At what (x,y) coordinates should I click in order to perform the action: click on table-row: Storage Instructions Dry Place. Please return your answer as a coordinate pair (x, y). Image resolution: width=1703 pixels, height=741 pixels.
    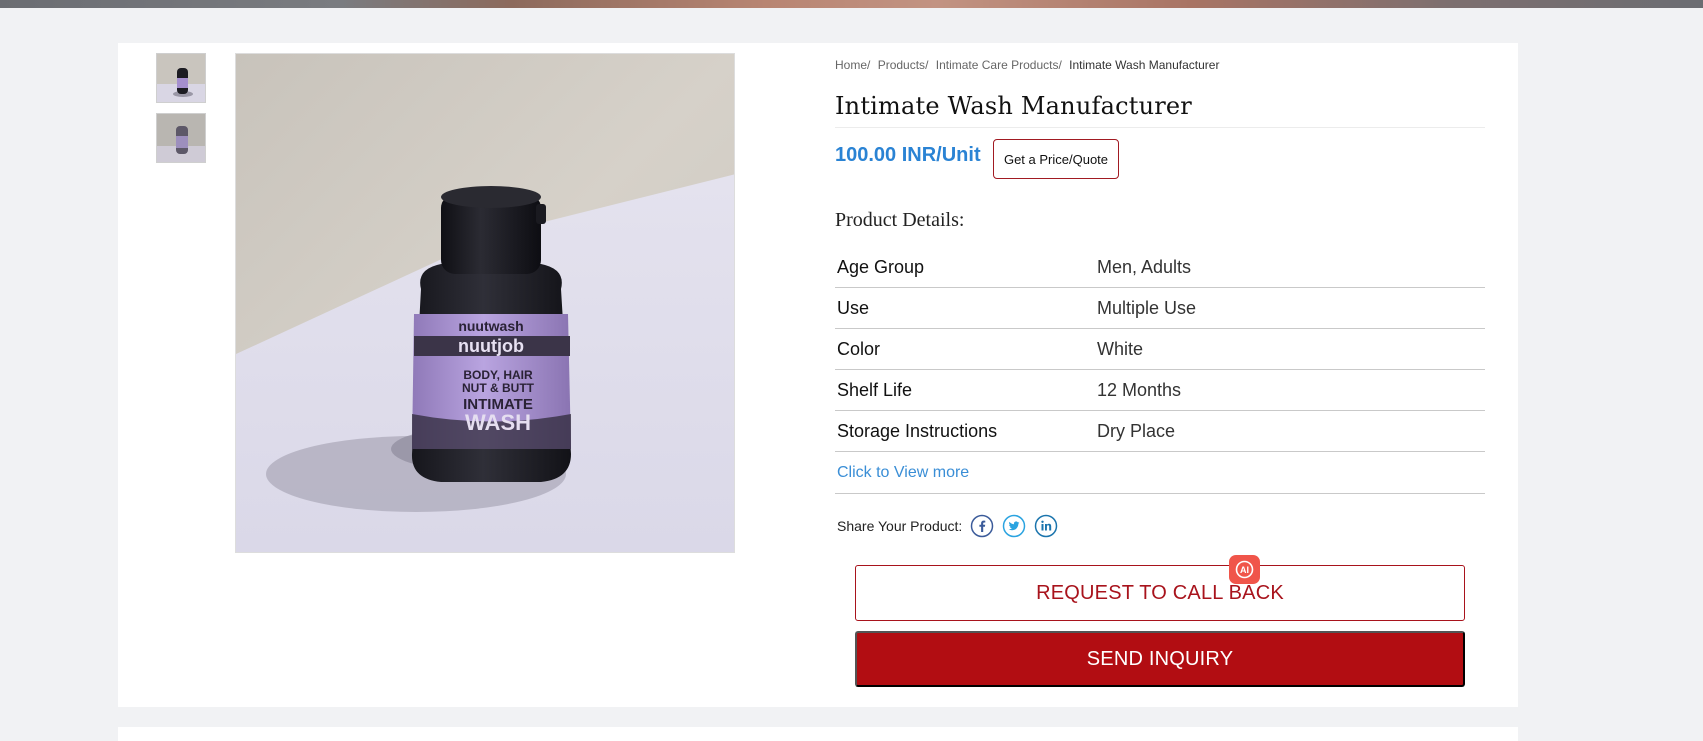
    Looking at the image, I should click on (1160, 431).